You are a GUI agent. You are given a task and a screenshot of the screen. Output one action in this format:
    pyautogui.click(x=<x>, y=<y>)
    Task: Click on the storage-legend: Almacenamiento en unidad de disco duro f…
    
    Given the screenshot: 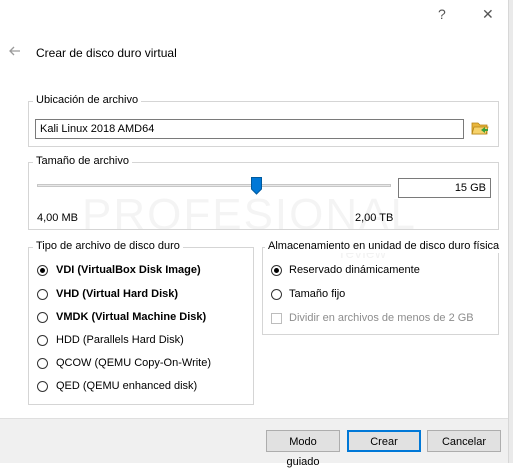 What is the action you would take?
    pyautogui.click(x=384, y=246)
    